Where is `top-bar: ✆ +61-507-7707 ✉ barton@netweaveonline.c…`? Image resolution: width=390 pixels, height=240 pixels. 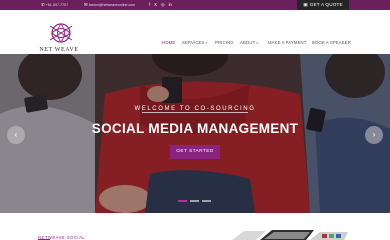
top-bar: ✆ +61-507-7707 ✉ barton@netweaveonline.c… is located at coordinates (195, 5).